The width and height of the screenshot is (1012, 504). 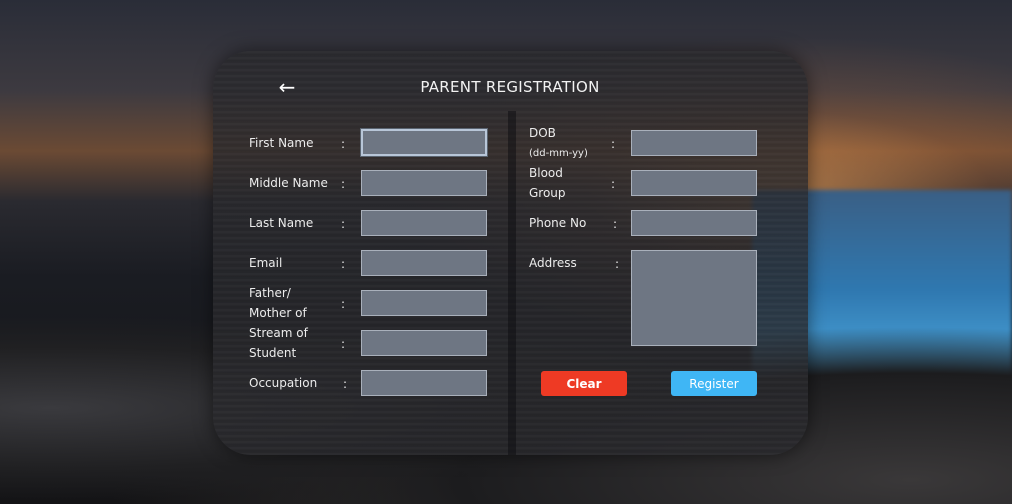 I want to click on address-colon: :, so click(x=617, y=264).